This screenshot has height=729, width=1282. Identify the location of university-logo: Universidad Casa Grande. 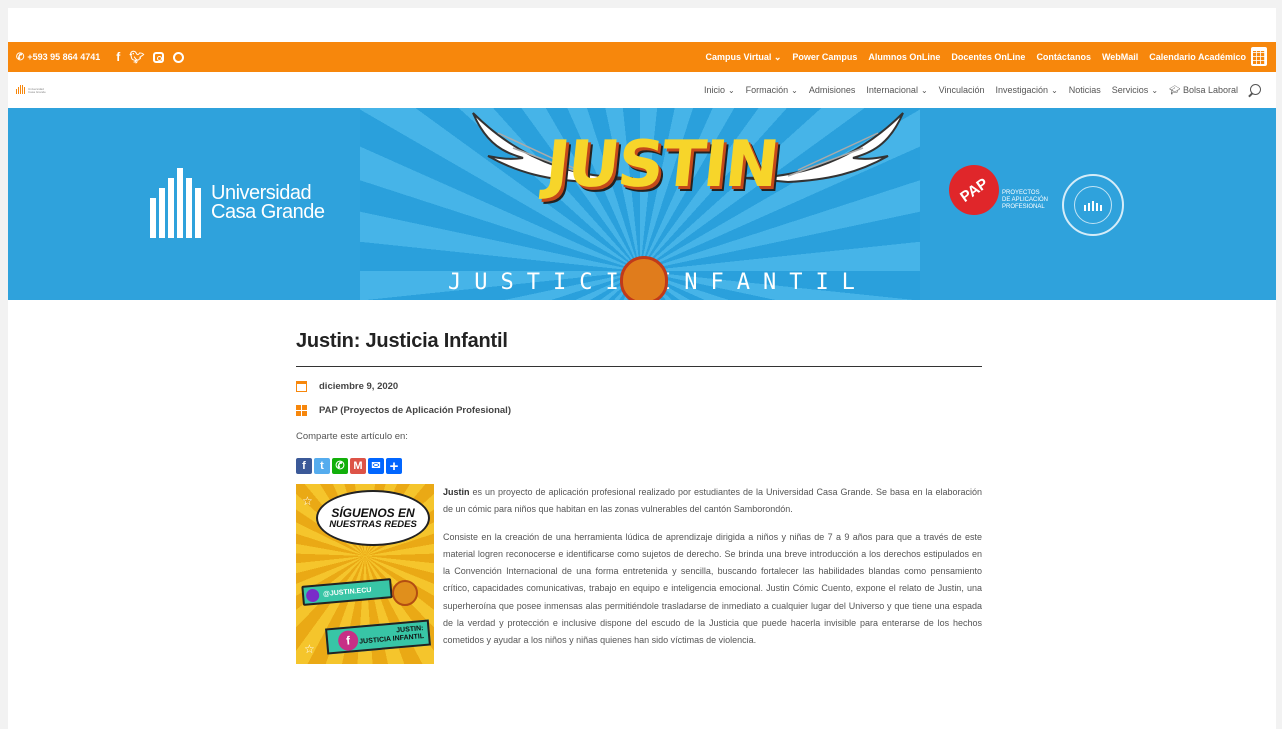
(237, 203).